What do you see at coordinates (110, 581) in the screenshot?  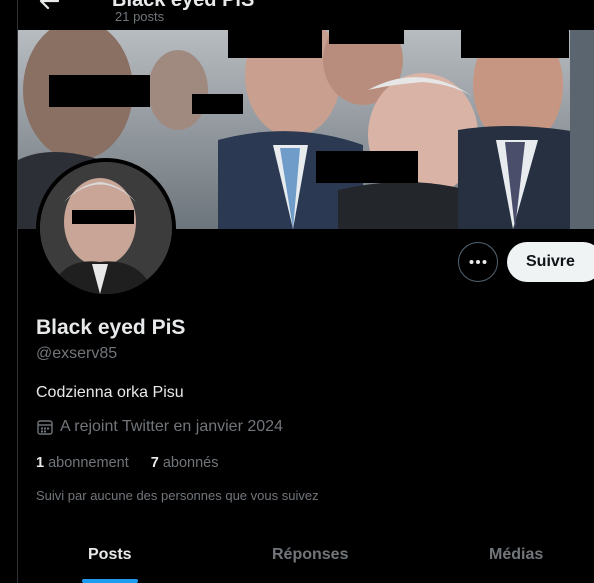 I see `active-tab-indicator` at bounding box center [110, 581].